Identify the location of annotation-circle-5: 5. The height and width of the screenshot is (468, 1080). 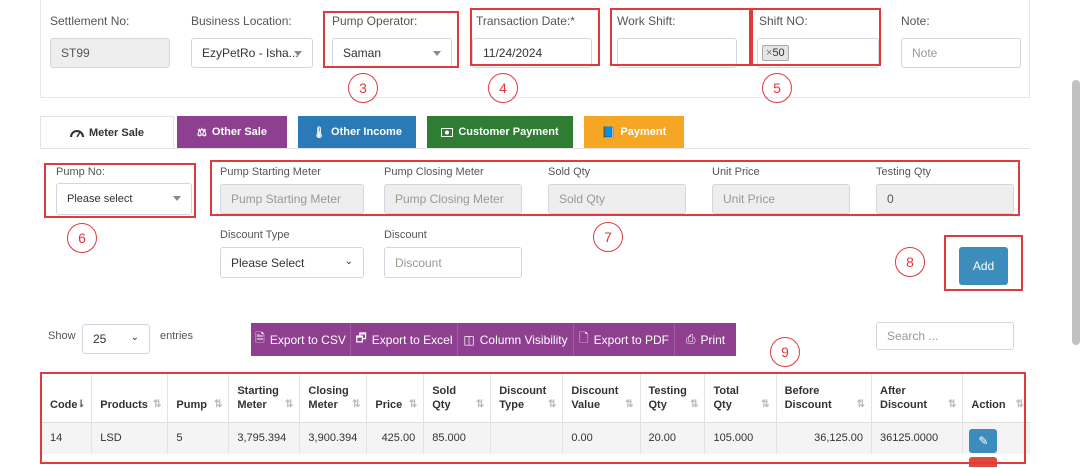
(777, 88).